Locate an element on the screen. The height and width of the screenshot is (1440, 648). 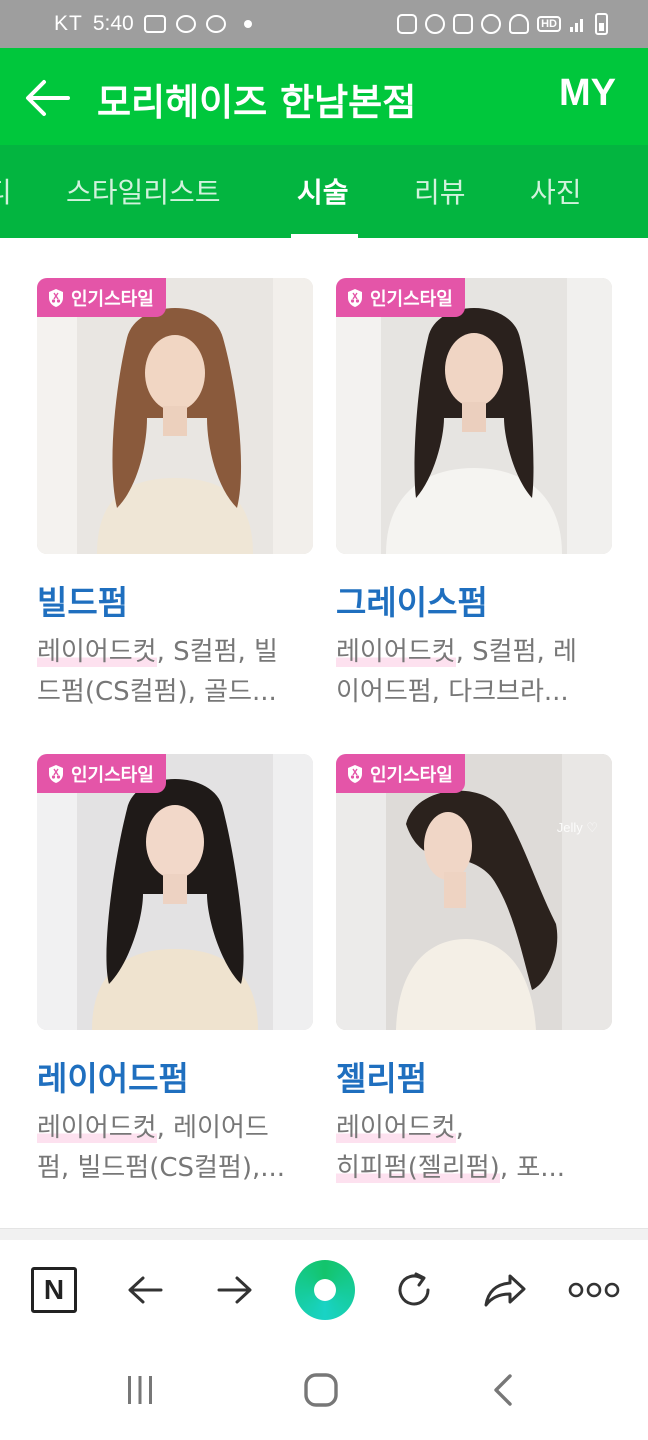
status-bar: KT 5:40 HD is located at coordinates (324, 24).